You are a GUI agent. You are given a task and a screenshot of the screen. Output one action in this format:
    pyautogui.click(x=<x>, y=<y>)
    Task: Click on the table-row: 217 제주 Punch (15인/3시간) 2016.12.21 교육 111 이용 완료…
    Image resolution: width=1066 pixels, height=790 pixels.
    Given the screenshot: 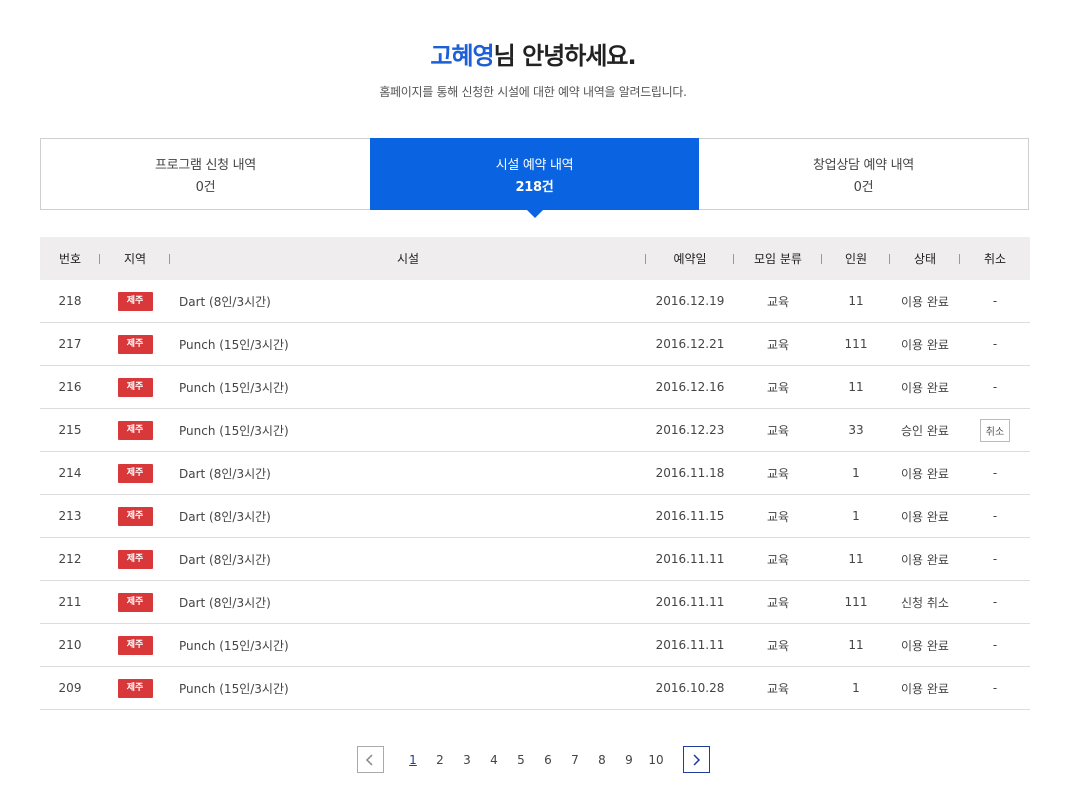 What is the action you would take?
    pyautogui.click(x=535, y=344)
    